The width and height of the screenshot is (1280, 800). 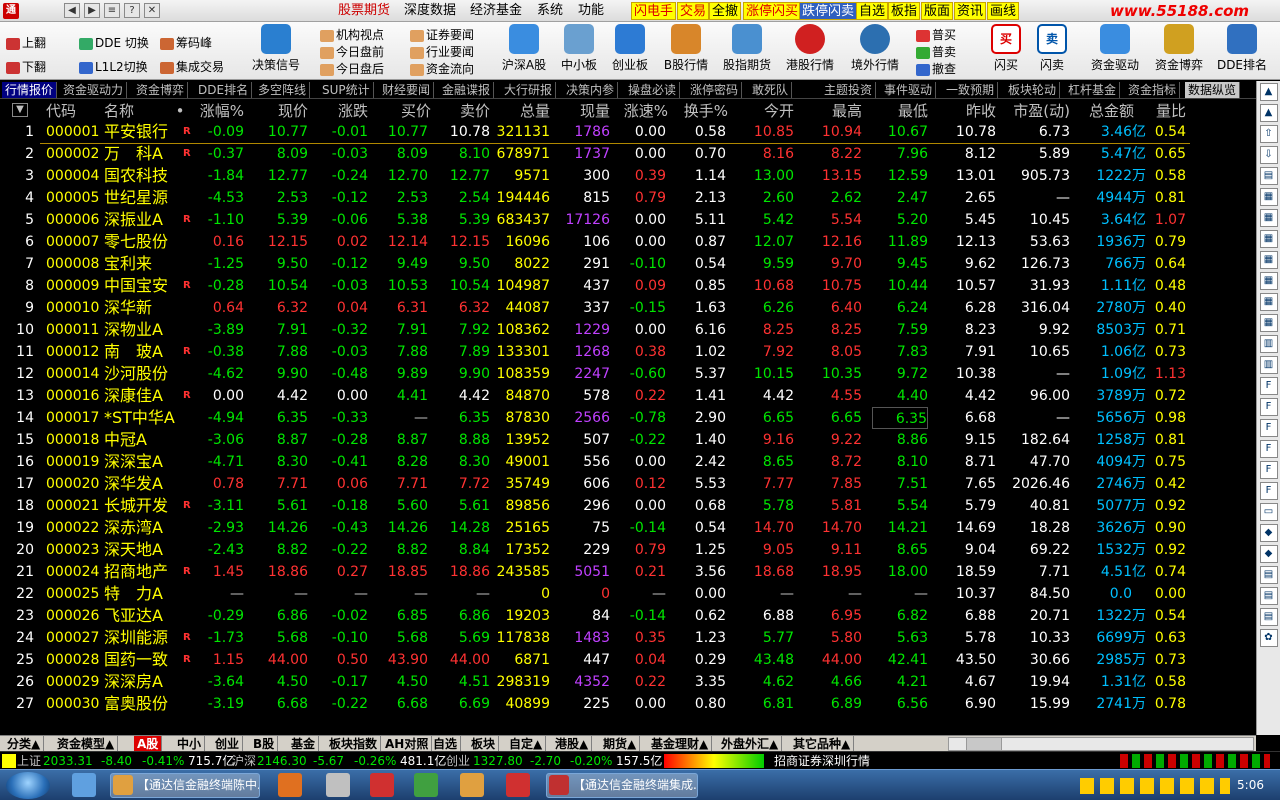 What do you see at coordinates (407, 744) in the screenshot?
I see `bottom-tab-8: AH对照` at bounding box center [407, 744].